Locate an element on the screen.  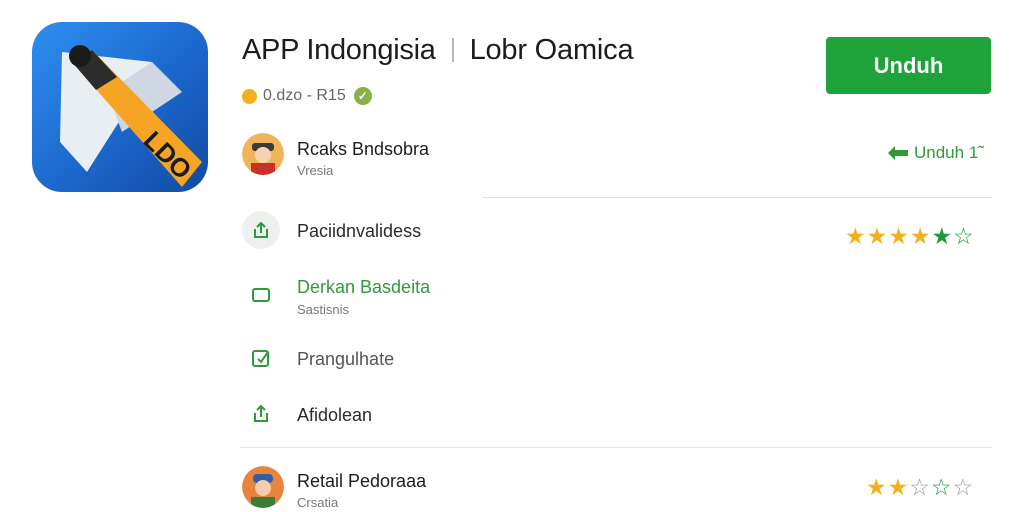
publisher-name: Lobr Oamica is located at coordinates (552, 50).